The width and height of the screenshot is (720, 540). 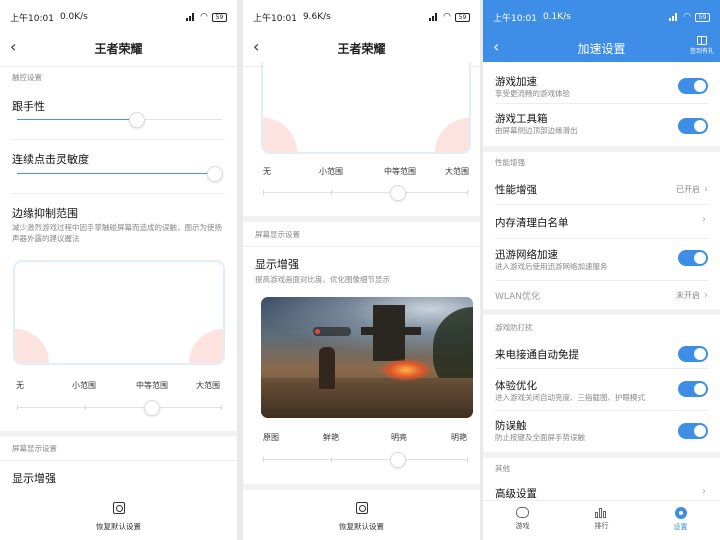 What do you see at coordinates (693, 86) in the screenshot?
I see `game-accel-toggle` at bounding box center [693, 86].